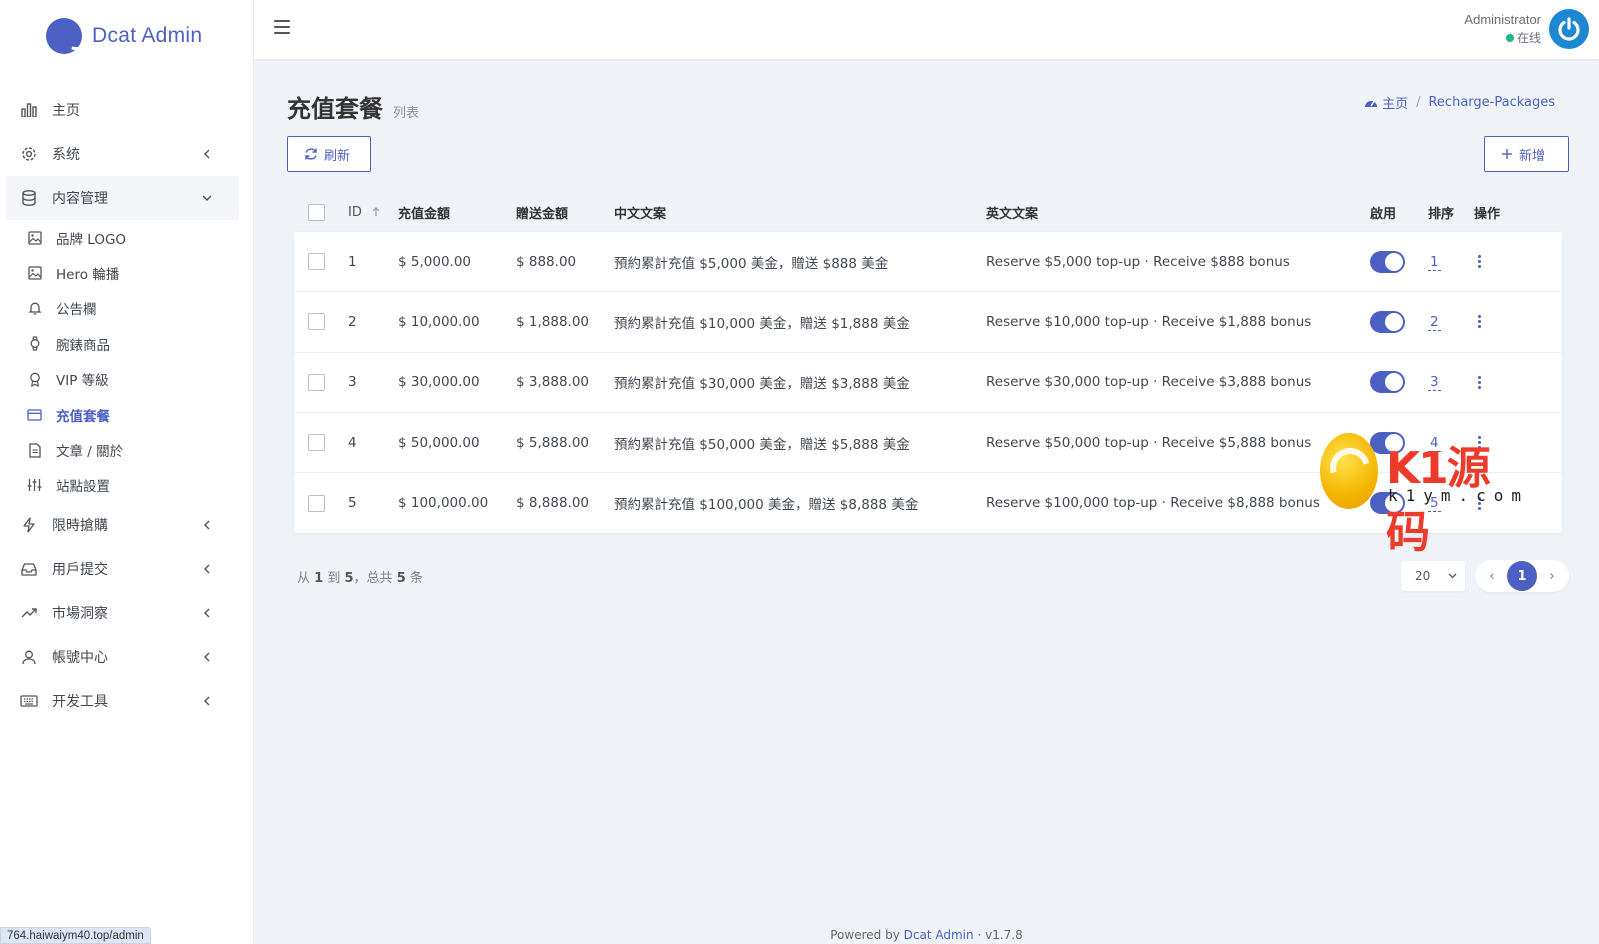 The image size is (1599, 944). I want to click on keyboard-icon, so click(29, 701).